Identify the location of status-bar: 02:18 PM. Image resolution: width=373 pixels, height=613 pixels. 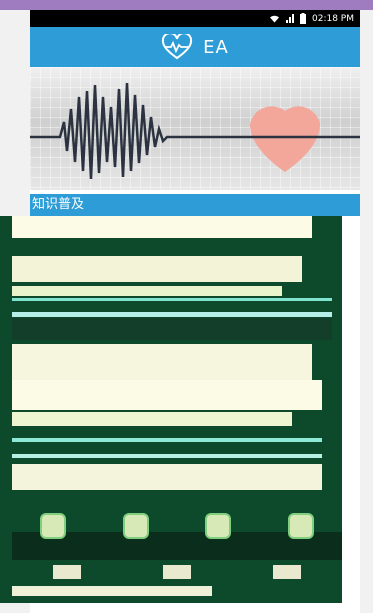
(195, 18).